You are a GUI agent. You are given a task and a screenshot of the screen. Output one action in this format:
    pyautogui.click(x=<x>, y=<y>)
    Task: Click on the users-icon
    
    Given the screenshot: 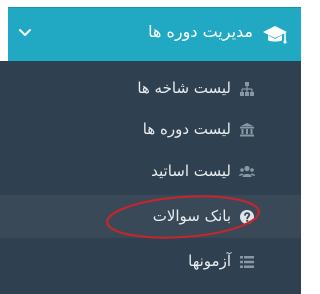 What is the action you would take?
    pyautogui.click(x=247, y=171)
    